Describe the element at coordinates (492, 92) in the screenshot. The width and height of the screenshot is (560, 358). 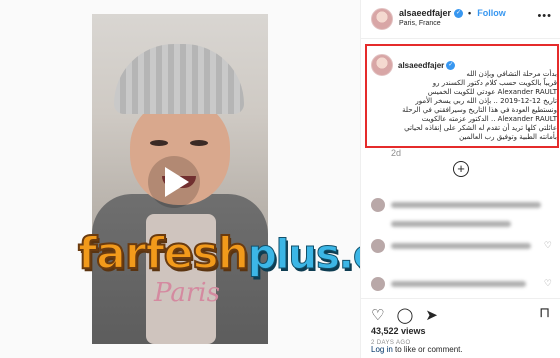
I see `caption-line: Alexander RAULT عودتي للكويت الخميس` at that location.